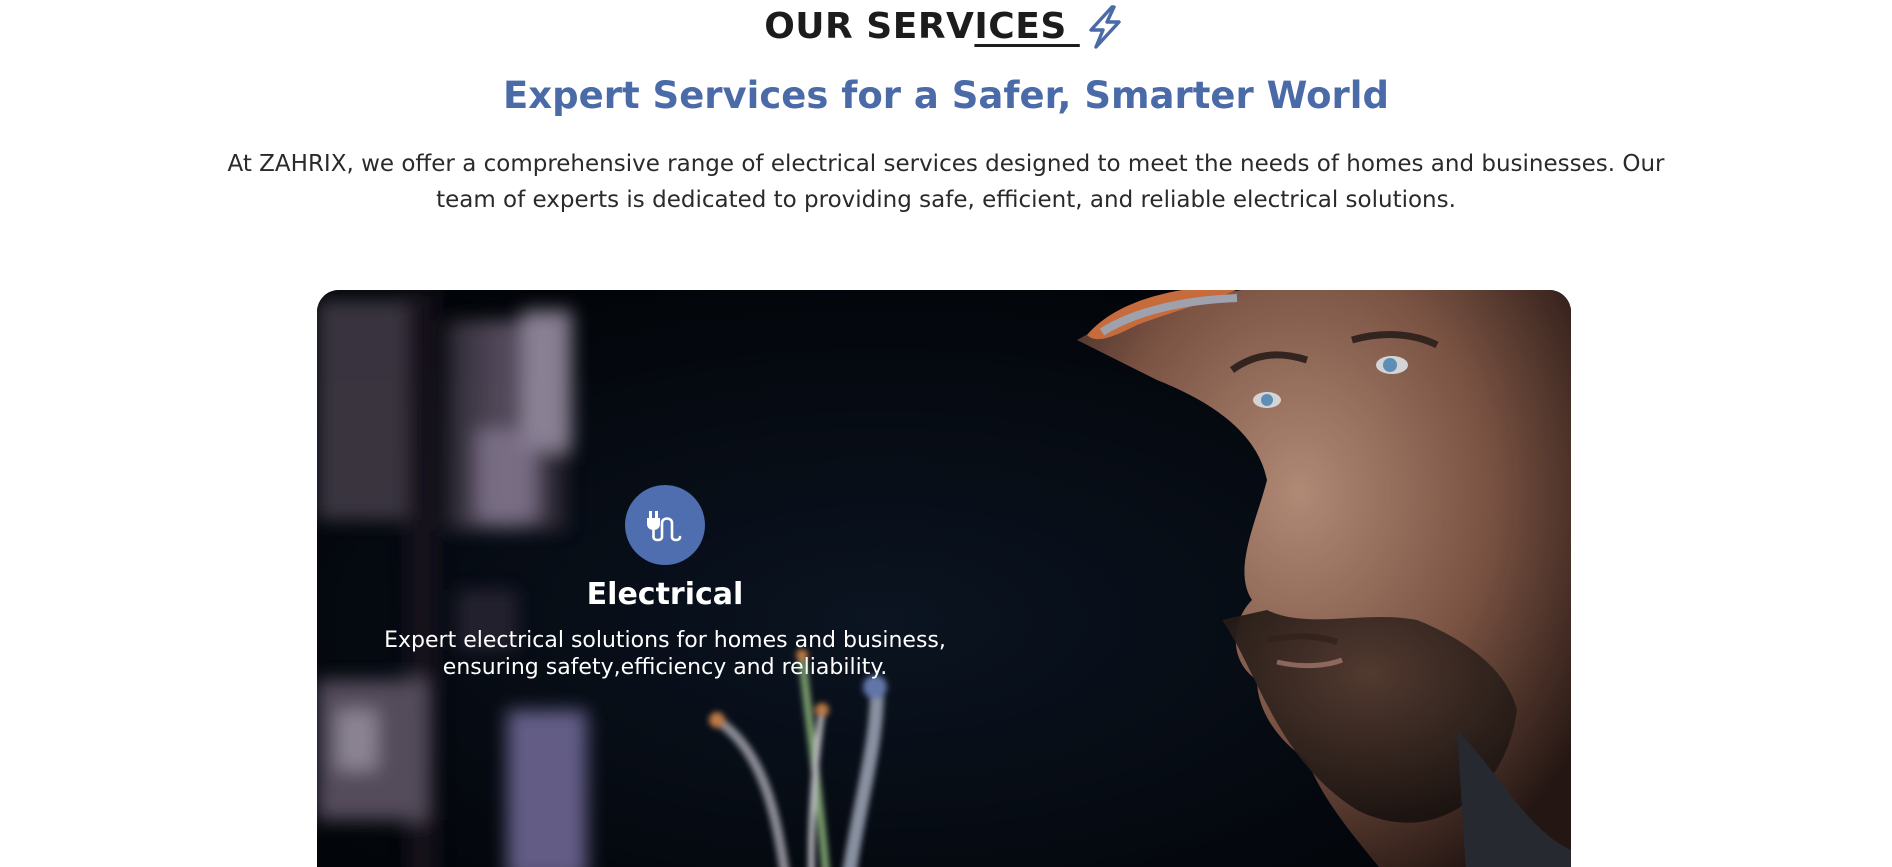  Describe the element at coordinates (869, 26) in the screenshot. I see `section-heading-prefix: OUR SERV` at that location.